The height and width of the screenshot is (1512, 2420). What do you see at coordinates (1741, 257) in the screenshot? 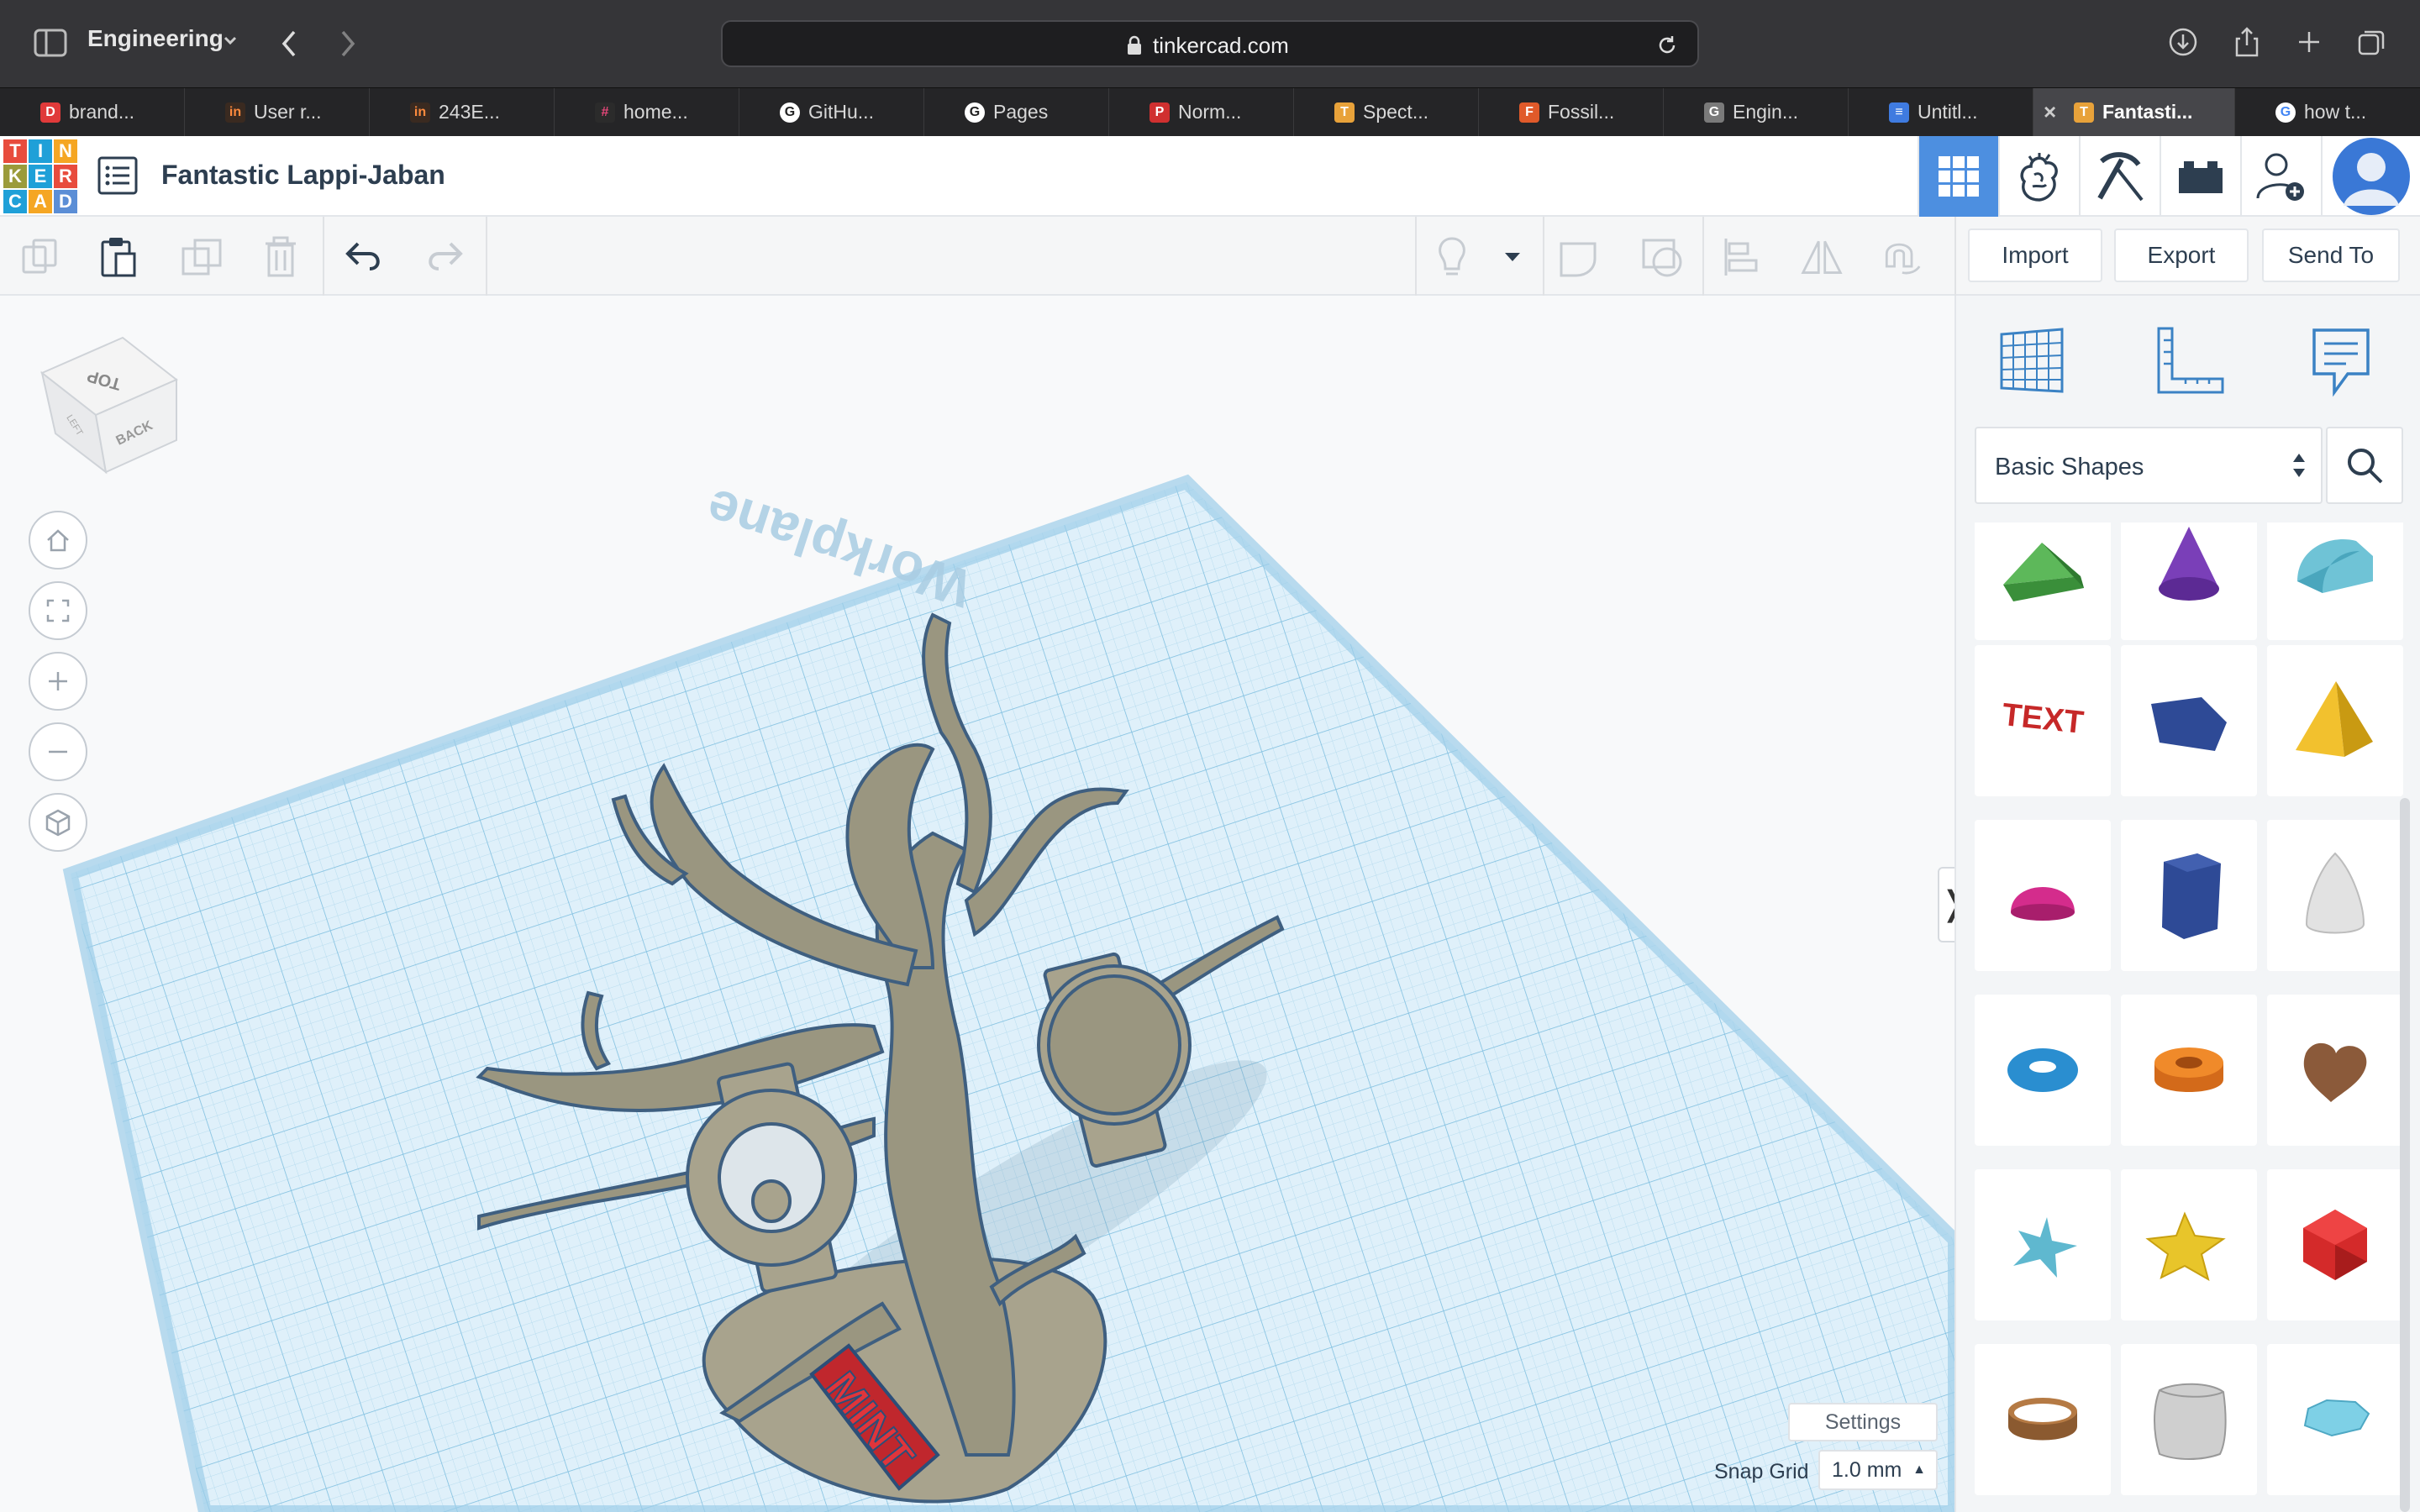
I see `align-button` at bounding box center [1741, 257].